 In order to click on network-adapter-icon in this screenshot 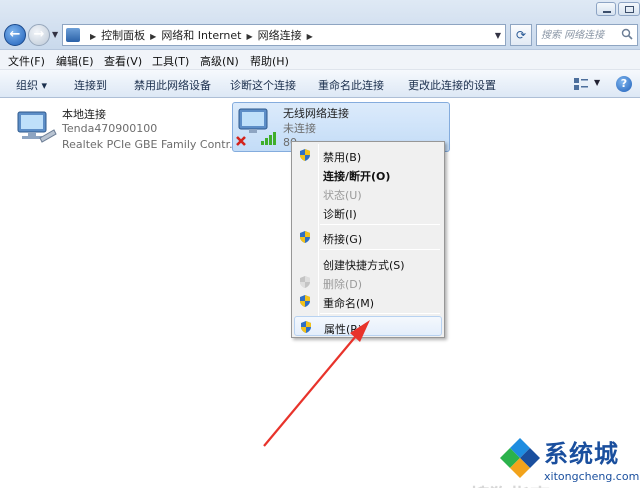, I will do `click(37, 127)`.